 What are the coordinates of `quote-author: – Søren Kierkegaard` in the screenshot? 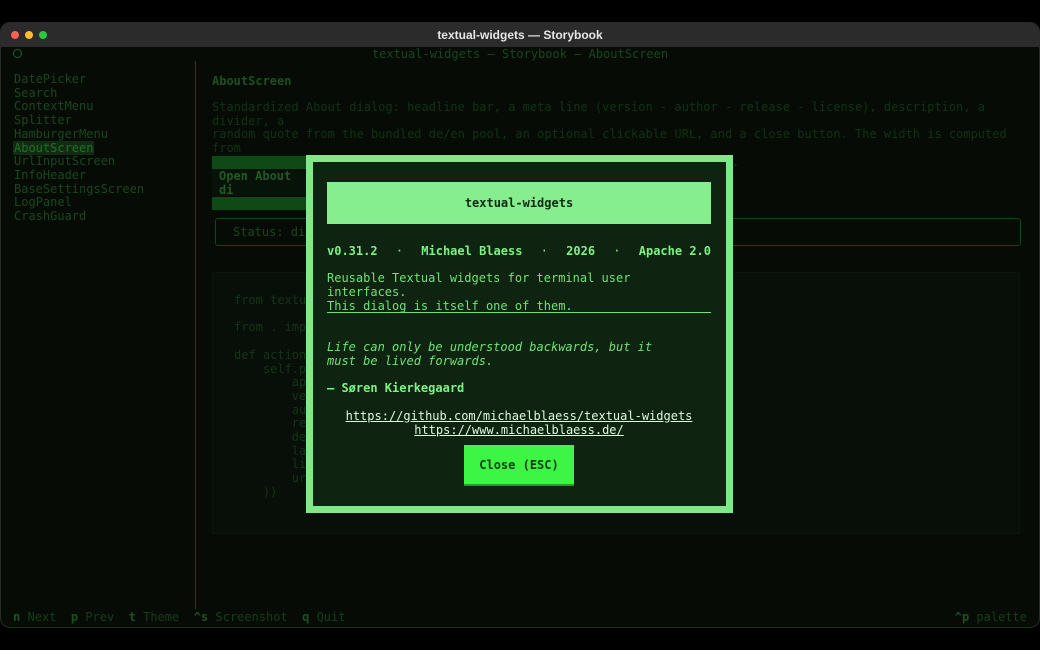 It's located at (396, 388).